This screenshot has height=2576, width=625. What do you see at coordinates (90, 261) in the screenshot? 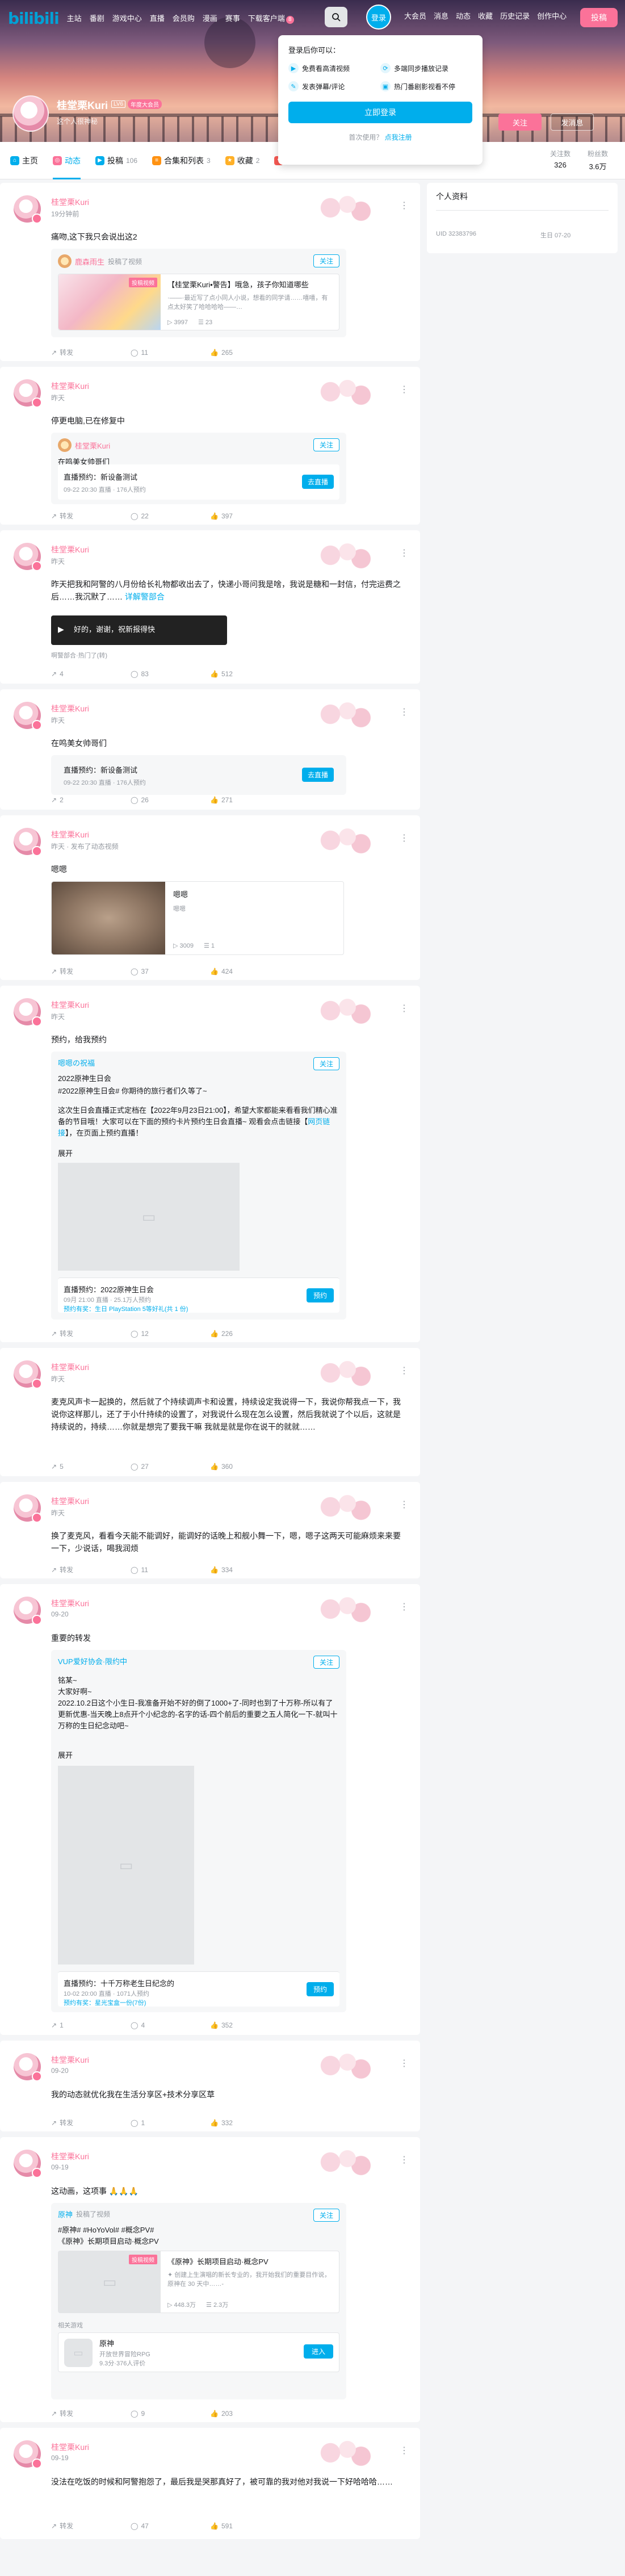
I see `repost-author: 鹿森雨生` at bounding box center [90, 261].